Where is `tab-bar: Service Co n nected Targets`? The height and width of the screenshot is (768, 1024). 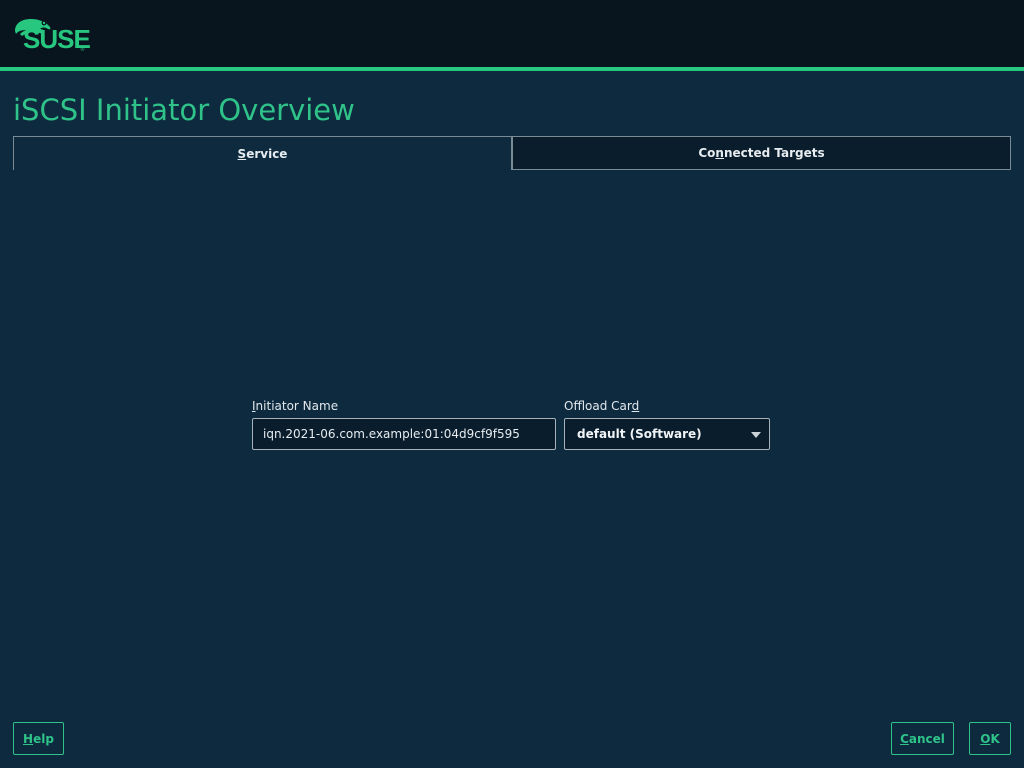 tab-bar: Service Co n nected Targets is located at coordinates (512, 153).